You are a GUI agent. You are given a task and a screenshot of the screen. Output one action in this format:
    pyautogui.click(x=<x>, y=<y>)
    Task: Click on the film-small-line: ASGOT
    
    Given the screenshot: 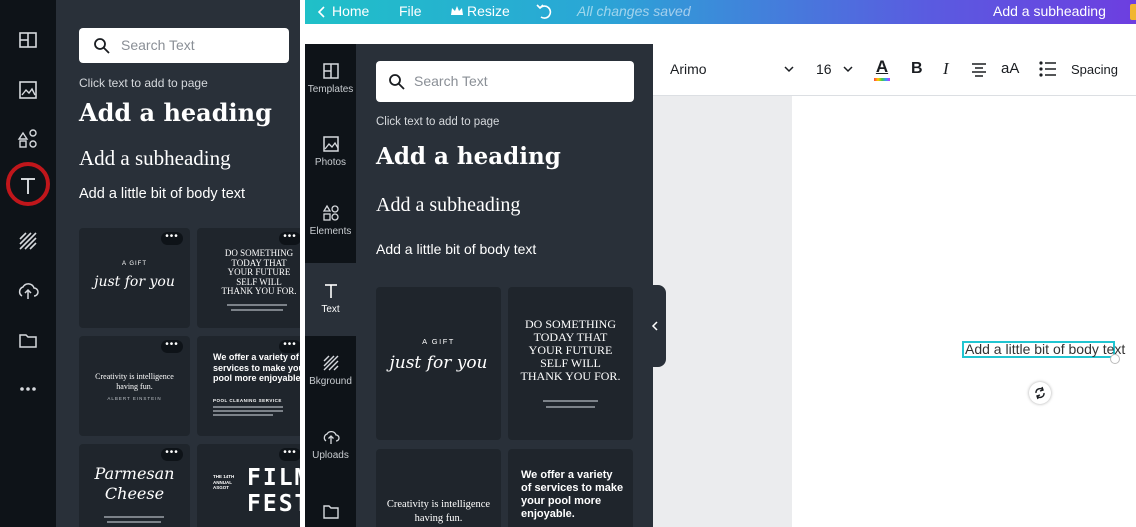 What is the action you would take?
    pyautogui.click(x=221, y=487)
    